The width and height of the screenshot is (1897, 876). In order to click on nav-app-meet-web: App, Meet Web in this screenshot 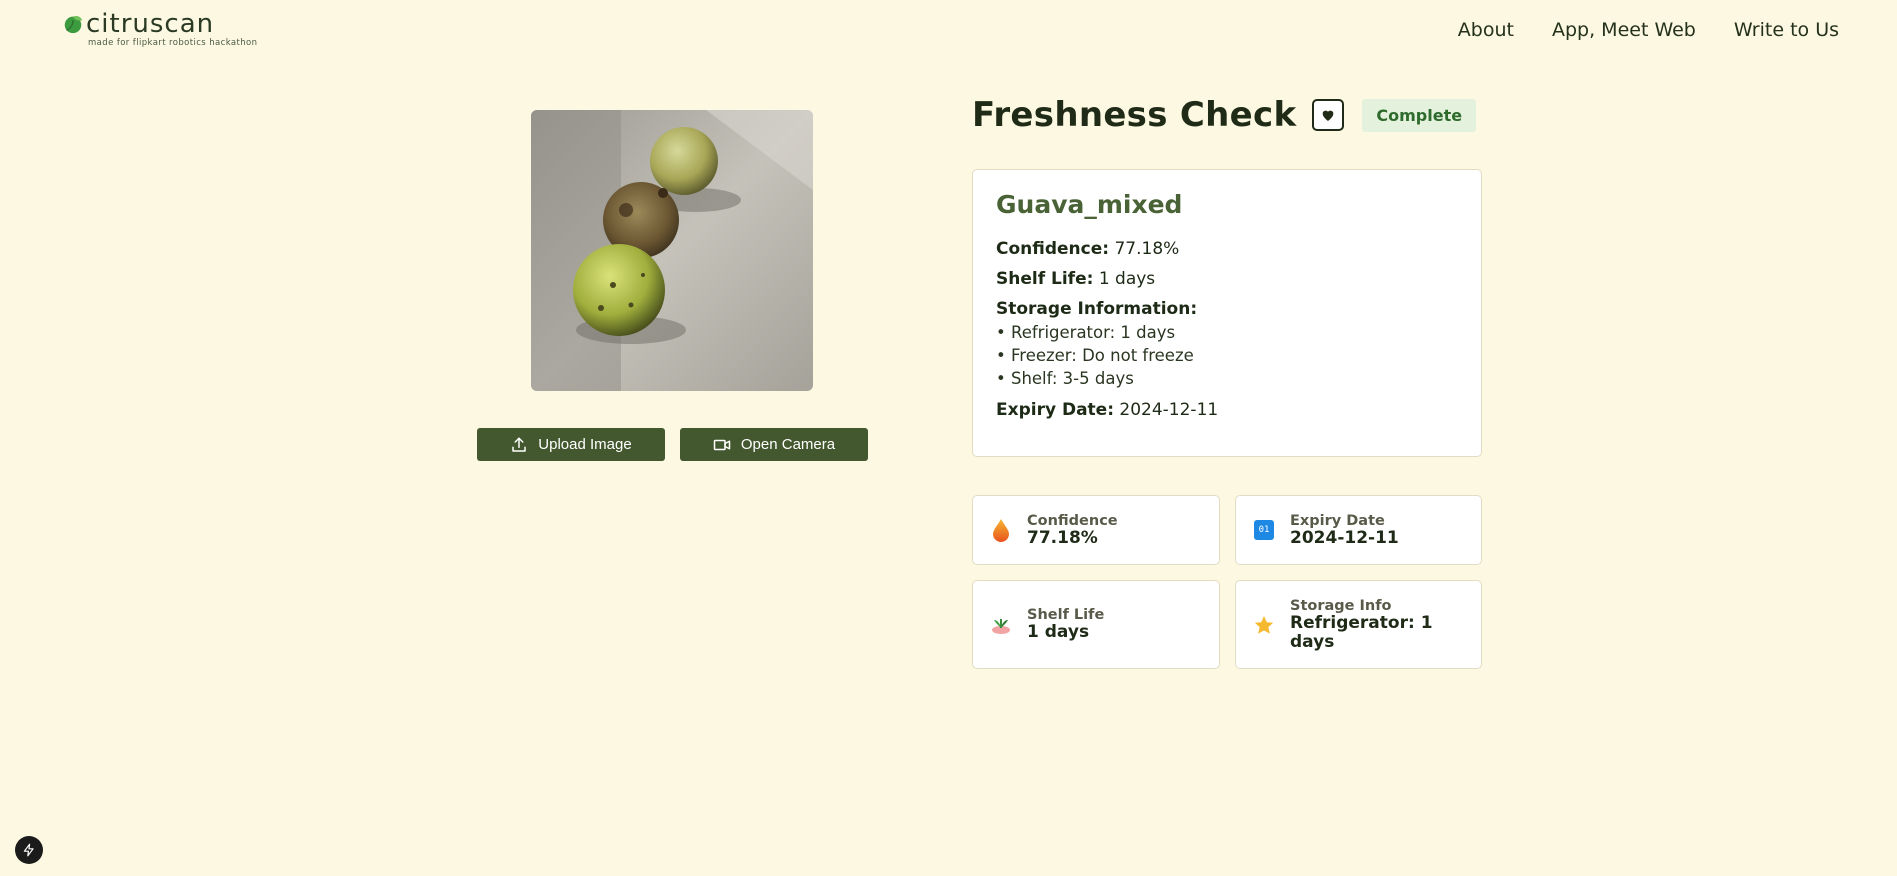, I will do `click(1624, 30)`.